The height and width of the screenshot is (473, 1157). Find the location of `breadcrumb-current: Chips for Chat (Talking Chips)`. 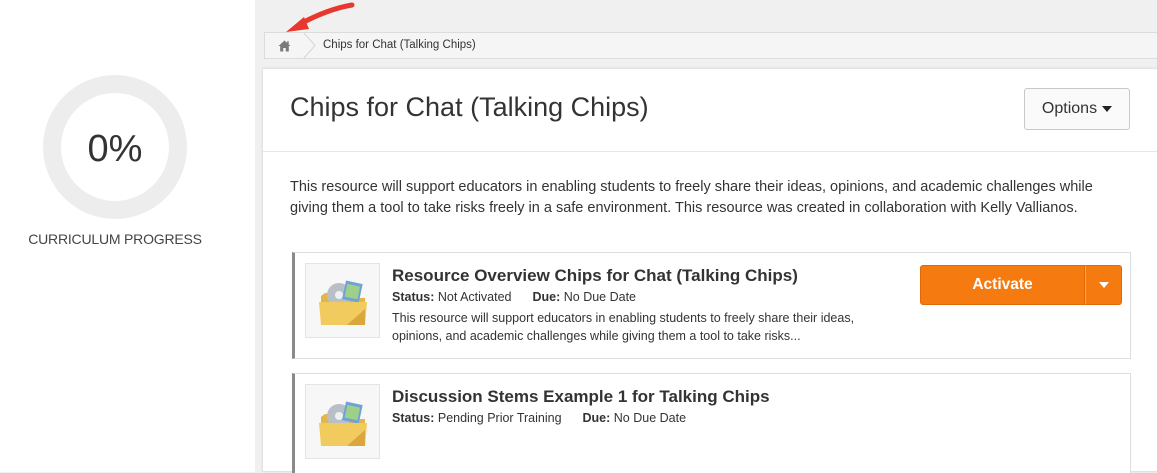

breadcrumb-current: Chips for Chat (Talking Chips) is located at coordinates (399, 45).